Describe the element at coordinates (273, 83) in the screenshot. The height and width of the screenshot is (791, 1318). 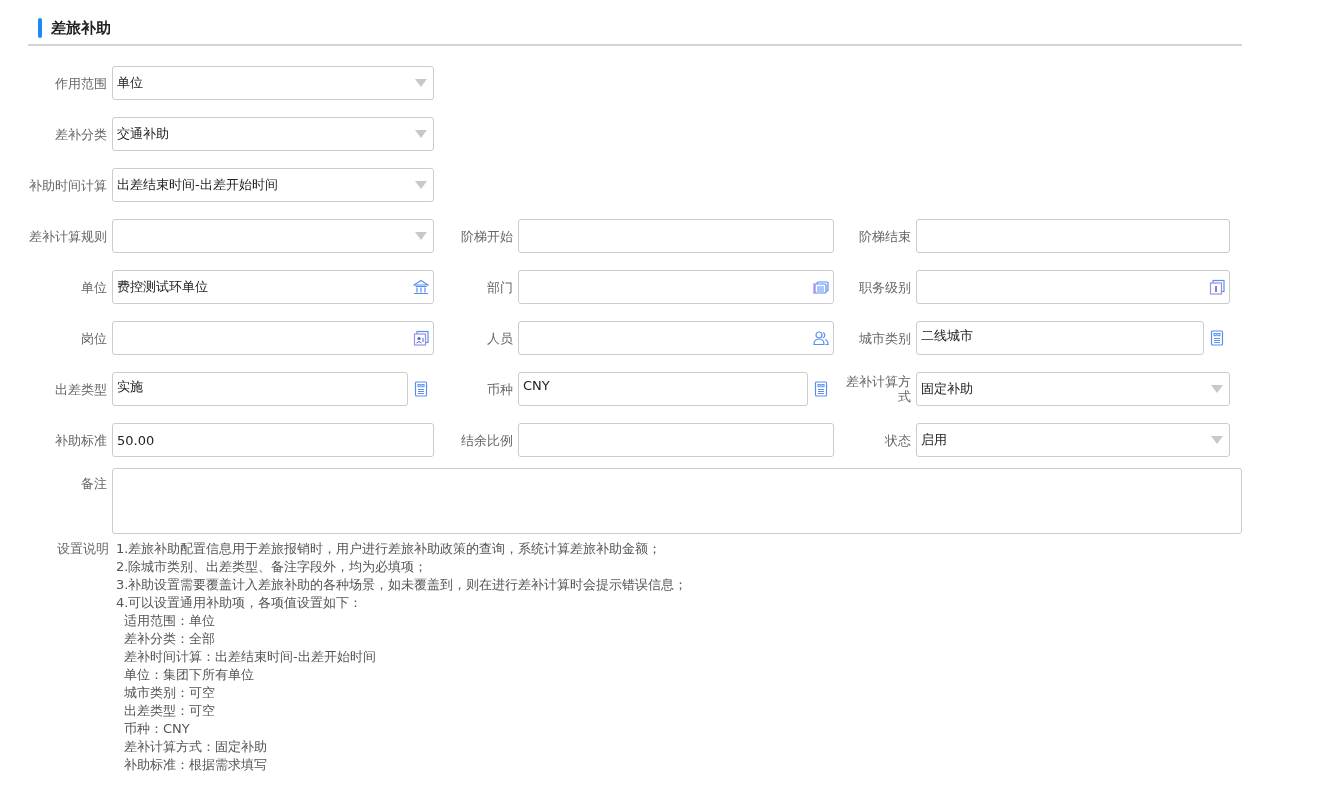
I see `select-field: 单位` at that location.